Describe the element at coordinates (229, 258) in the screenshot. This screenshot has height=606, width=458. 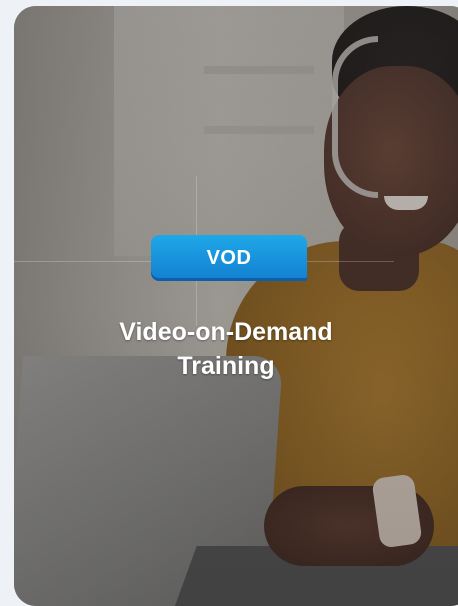
I see `vod-badge: VOD` at that location.